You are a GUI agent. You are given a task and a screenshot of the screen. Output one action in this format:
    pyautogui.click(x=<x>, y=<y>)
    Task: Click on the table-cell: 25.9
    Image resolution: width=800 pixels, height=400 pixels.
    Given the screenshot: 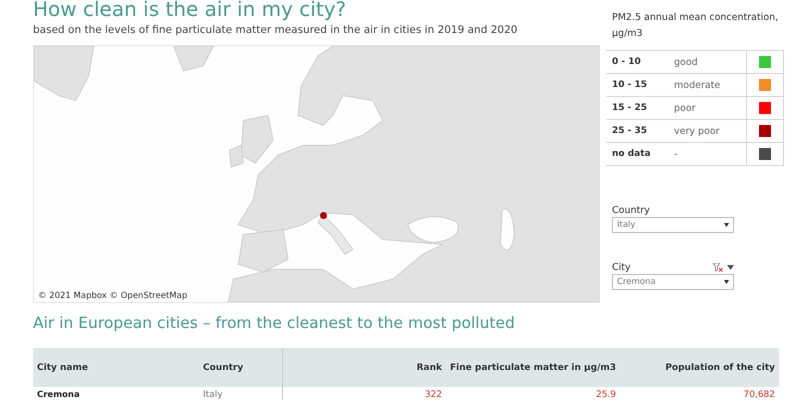 What is the action you would take?
    pyautogui.click(x=533, y=393)
    